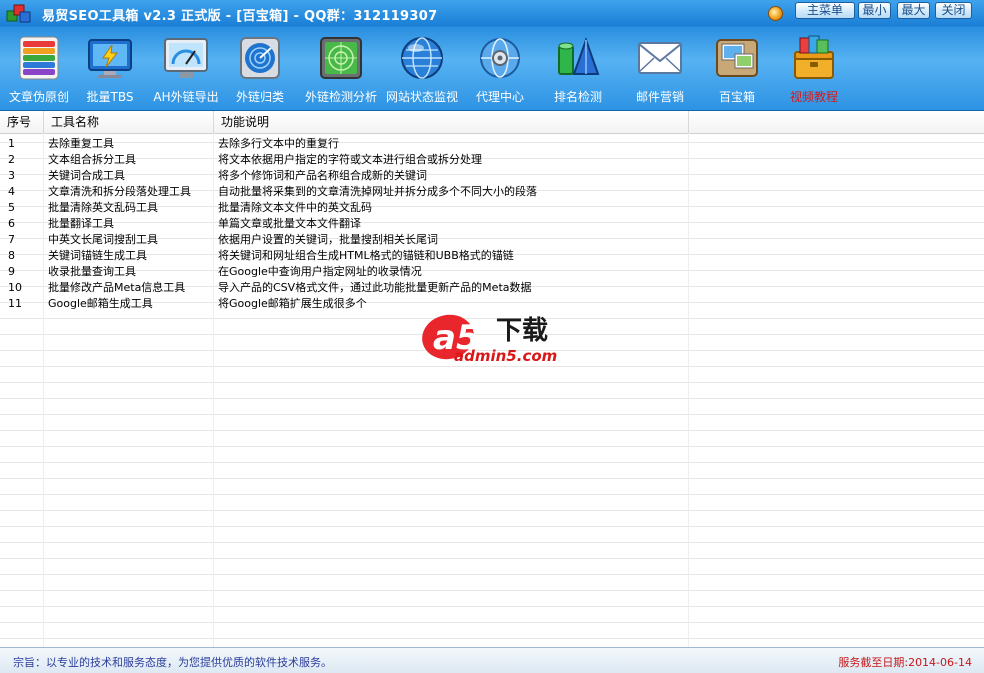 The height and width of the screenshot is (673, 984). What do you see at coordinates (92, 159) in the screenshot?
I see `row-tool-name: 文本组合拆分工具` at bounding box center [92, 159].